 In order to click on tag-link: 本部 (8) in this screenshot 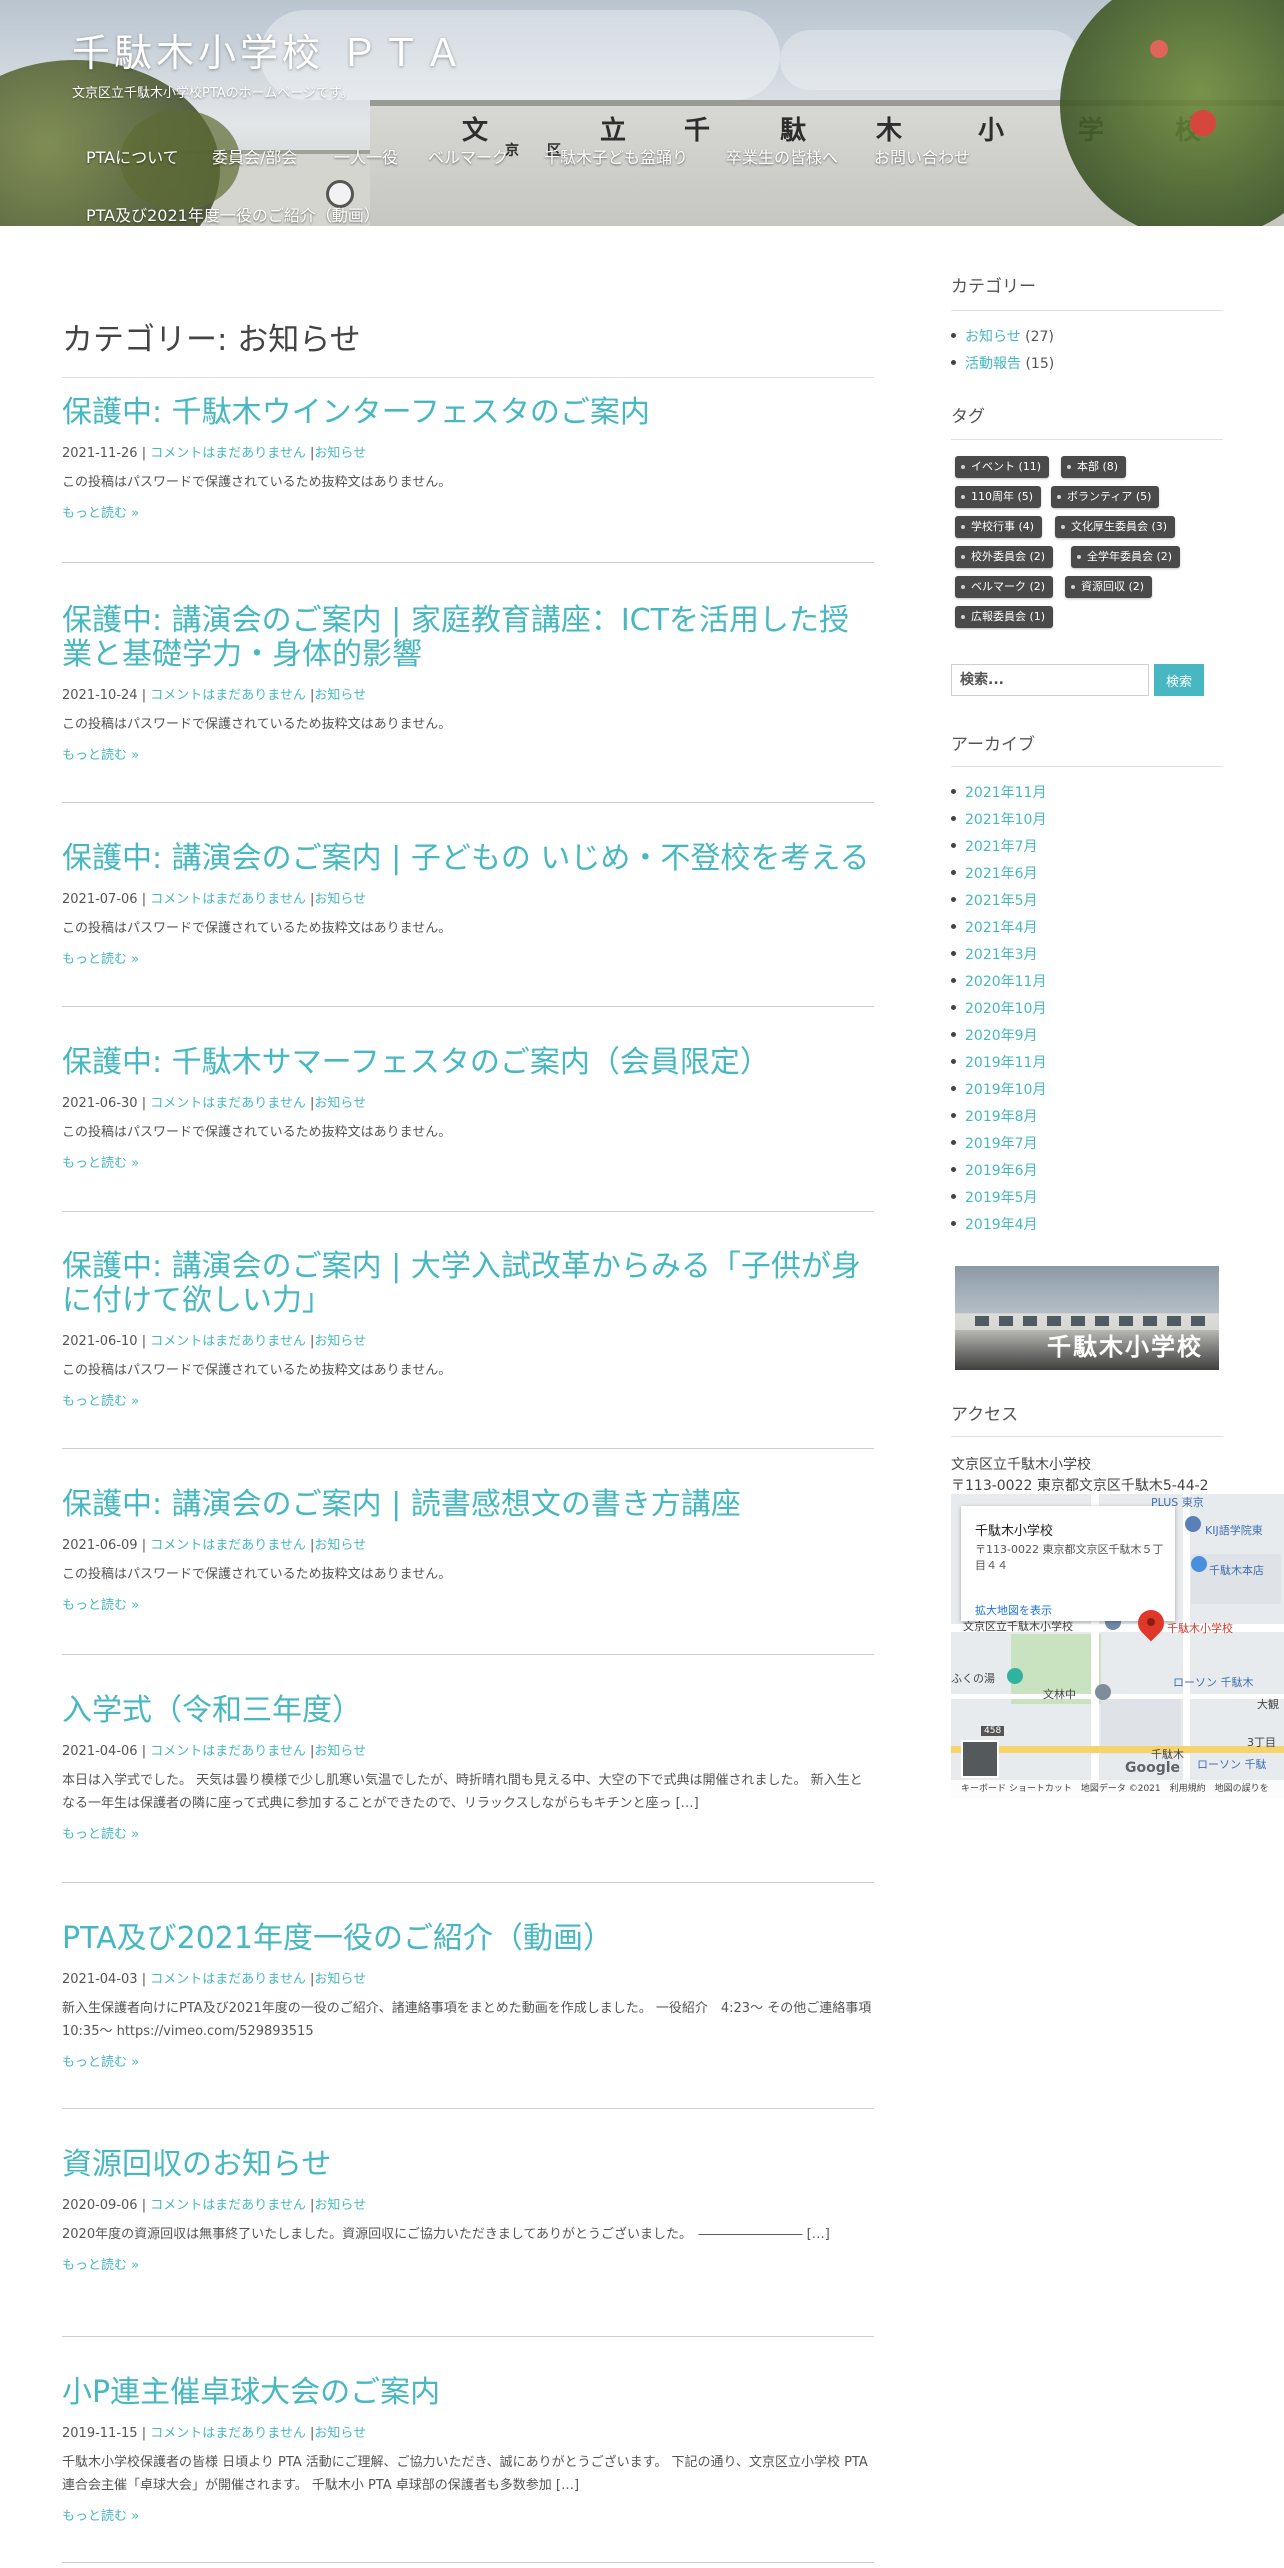, I will do `click(1094, 467)`.